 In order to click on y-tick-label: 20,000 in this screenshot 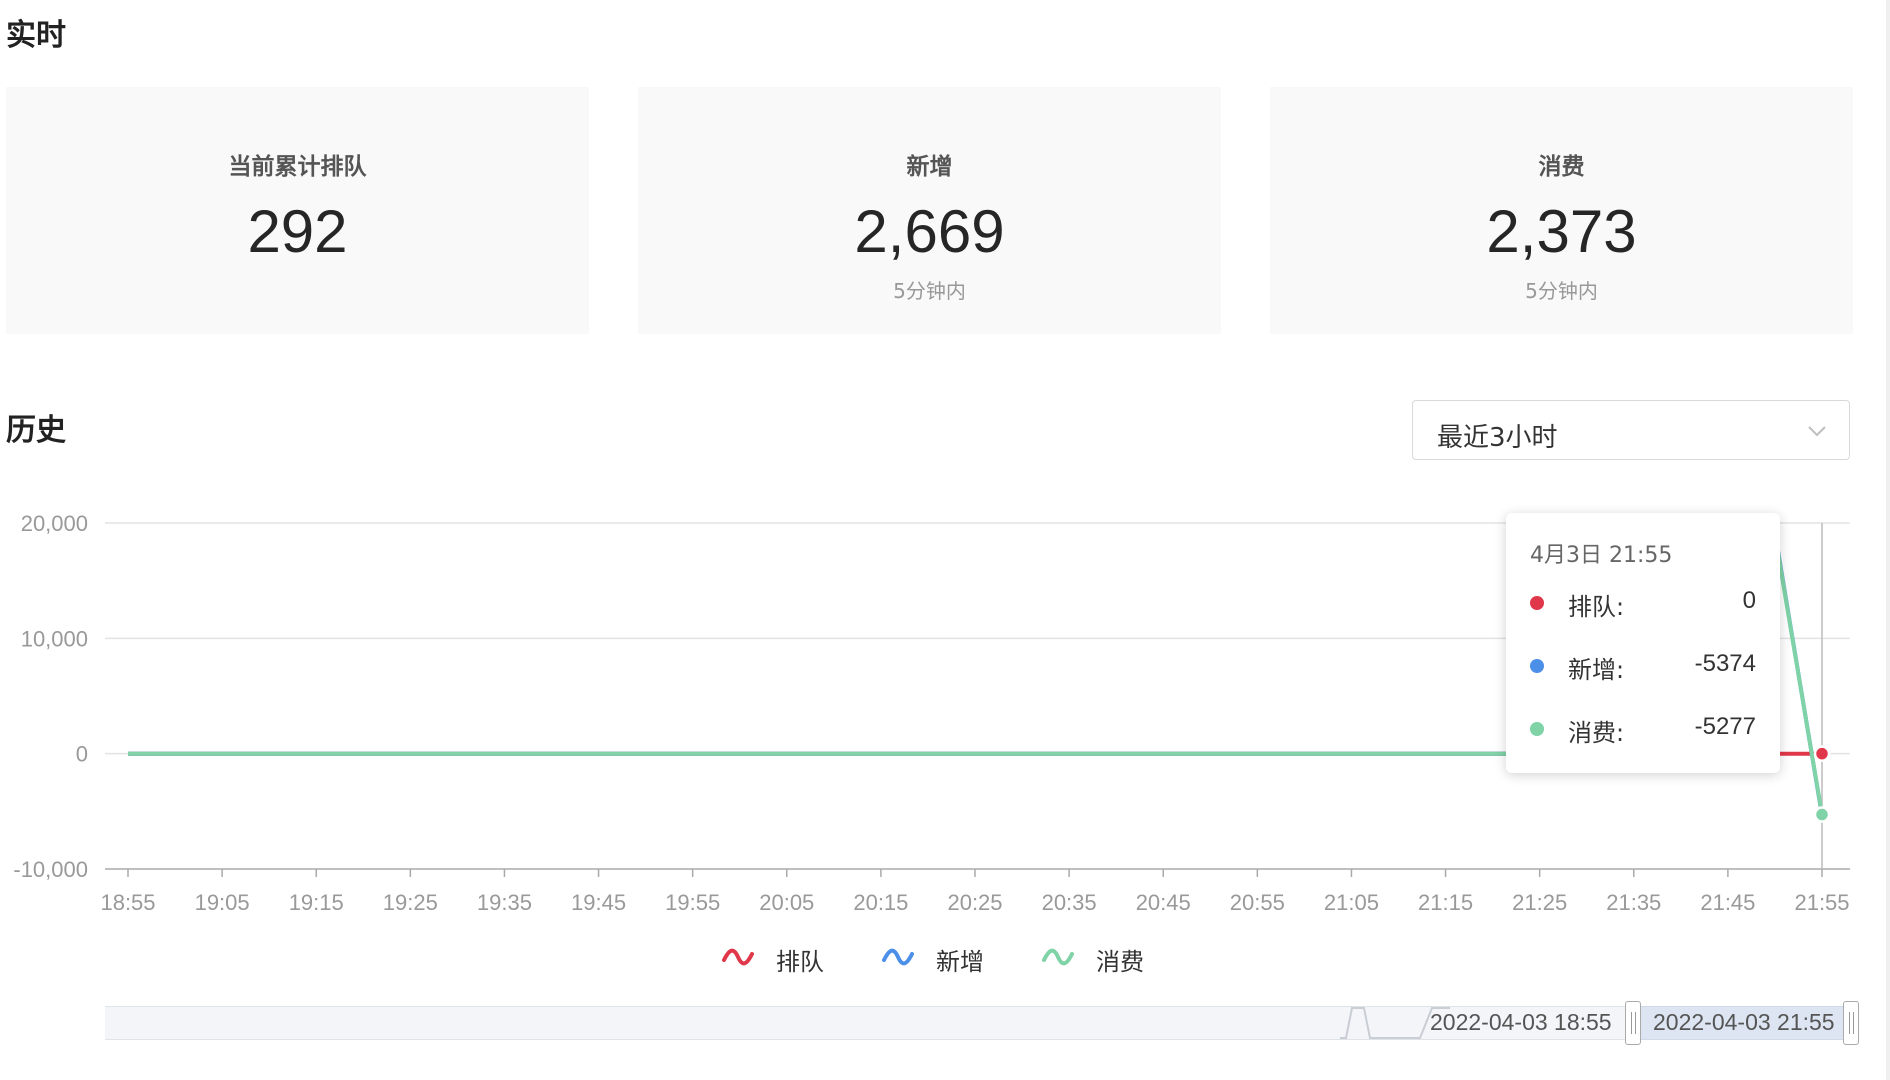, I will do `click(54, 523)`.